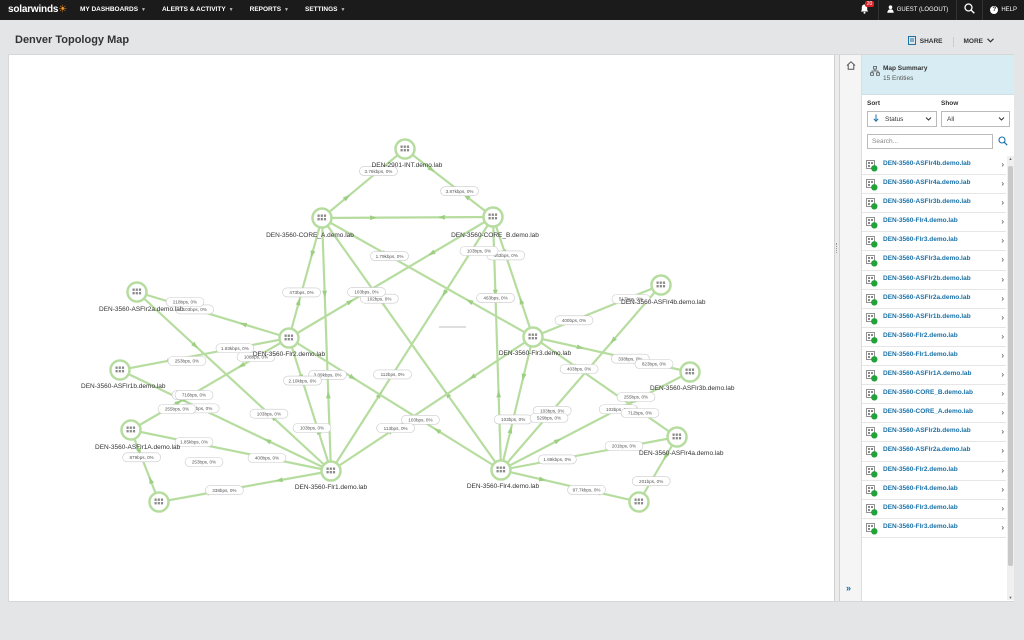 This screenshot has height=640, width=1024. Describe the element at coordinates (902, 119) in the screenshot. I see `sort-select: Status` at that location.